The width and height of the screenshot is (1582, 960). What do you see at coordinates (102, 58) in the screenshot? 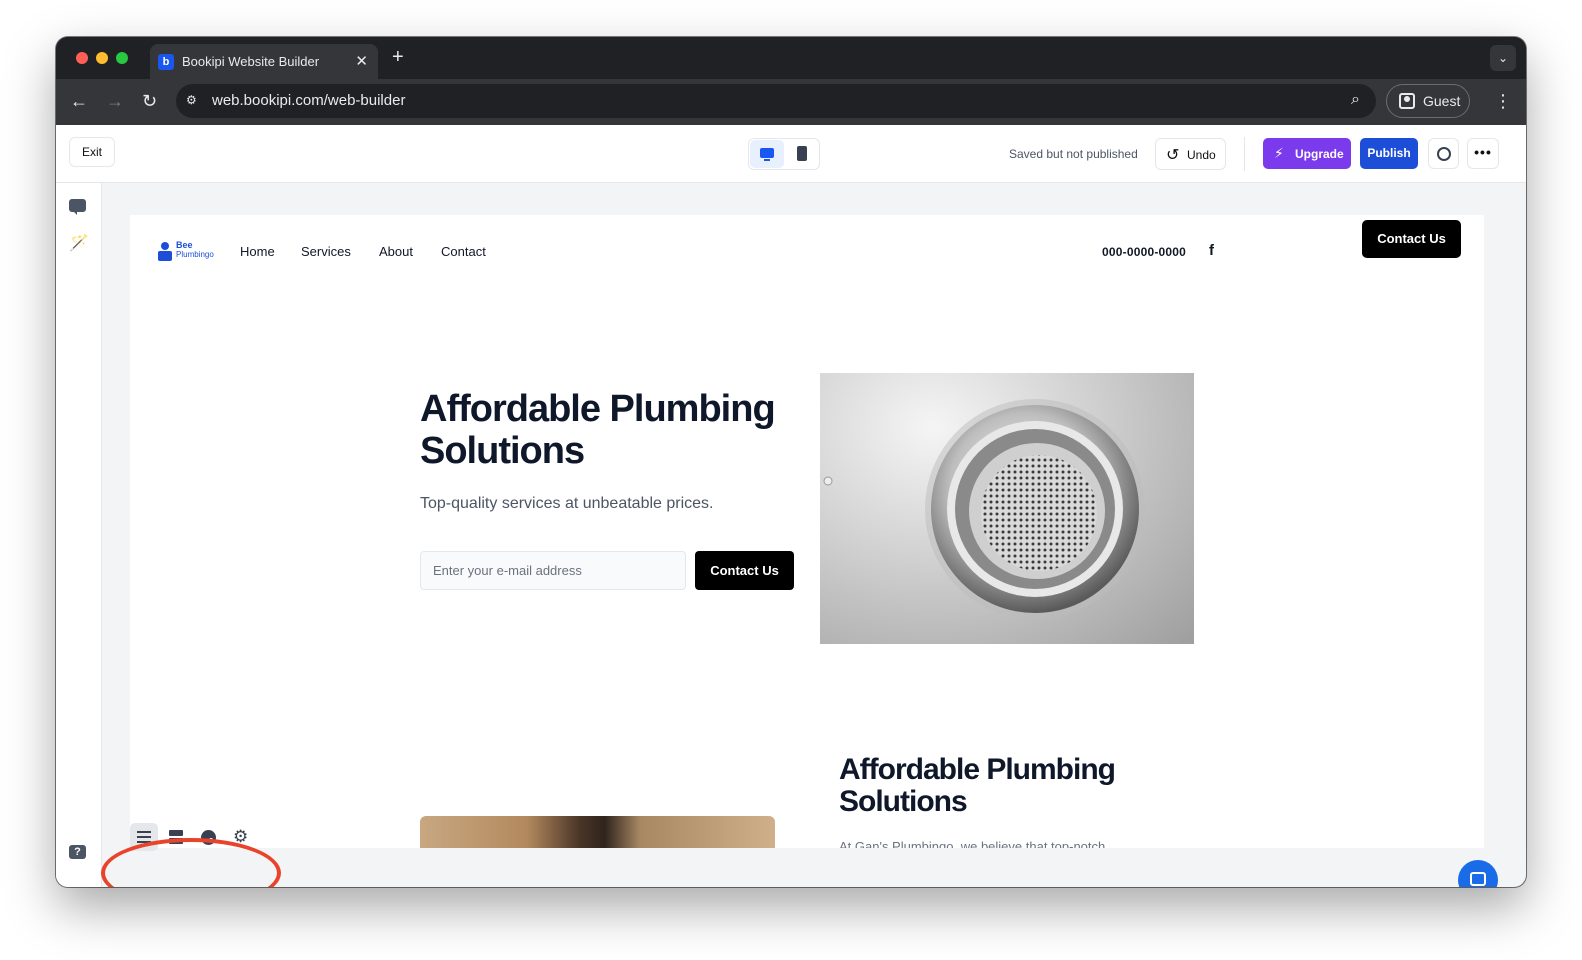
I see `minimize-window-button` at bounding box center [102, 58].